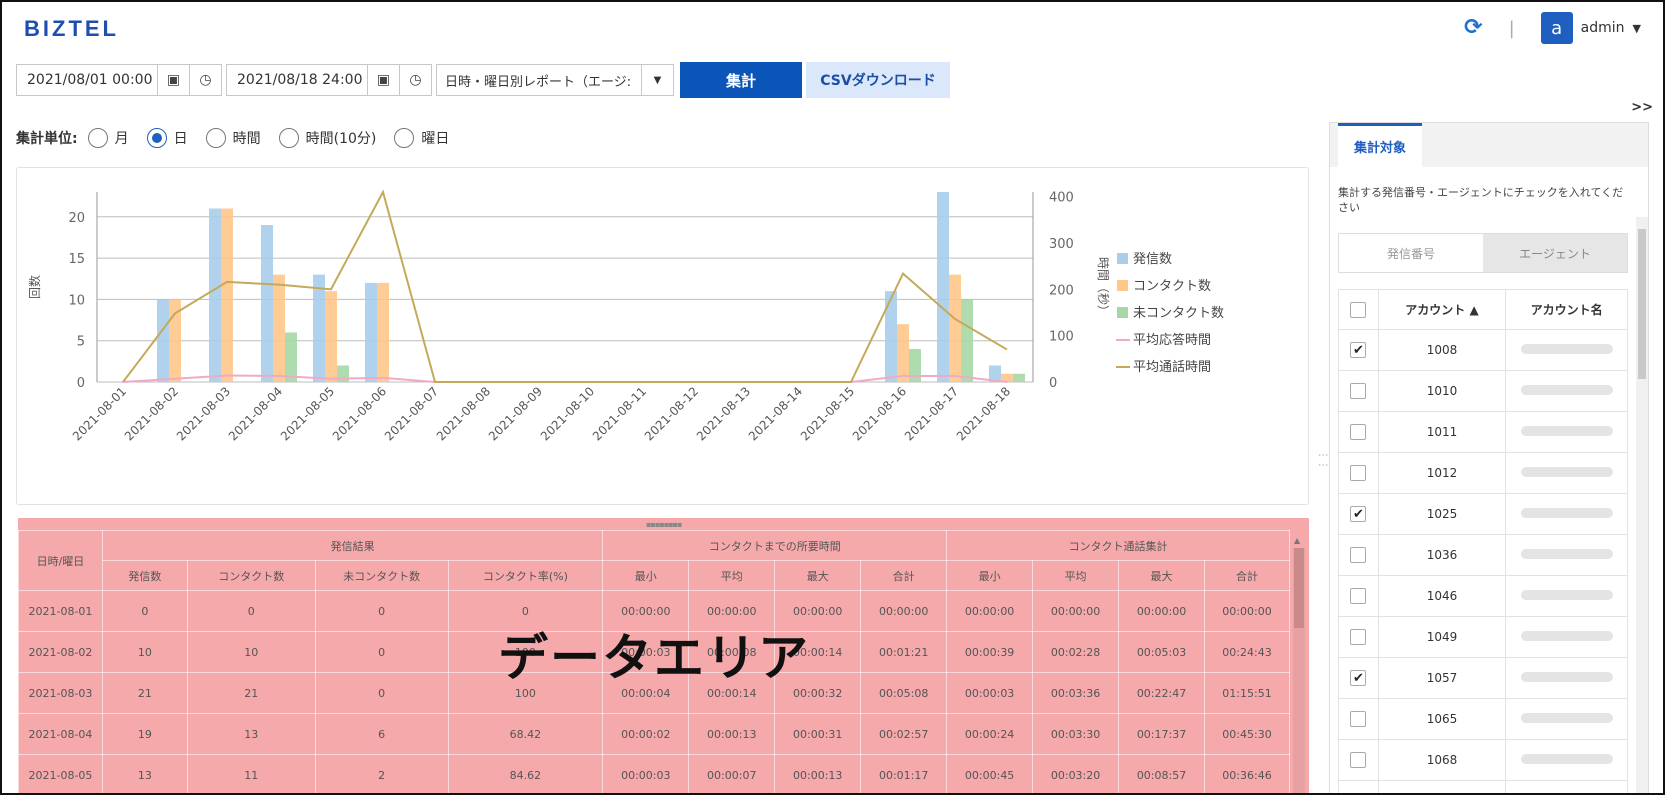 This screenshot has width=1665, height=795. Describe the element at coordinates (1247, 575) in the screenshot. I see `col-header: 合計` at that location.